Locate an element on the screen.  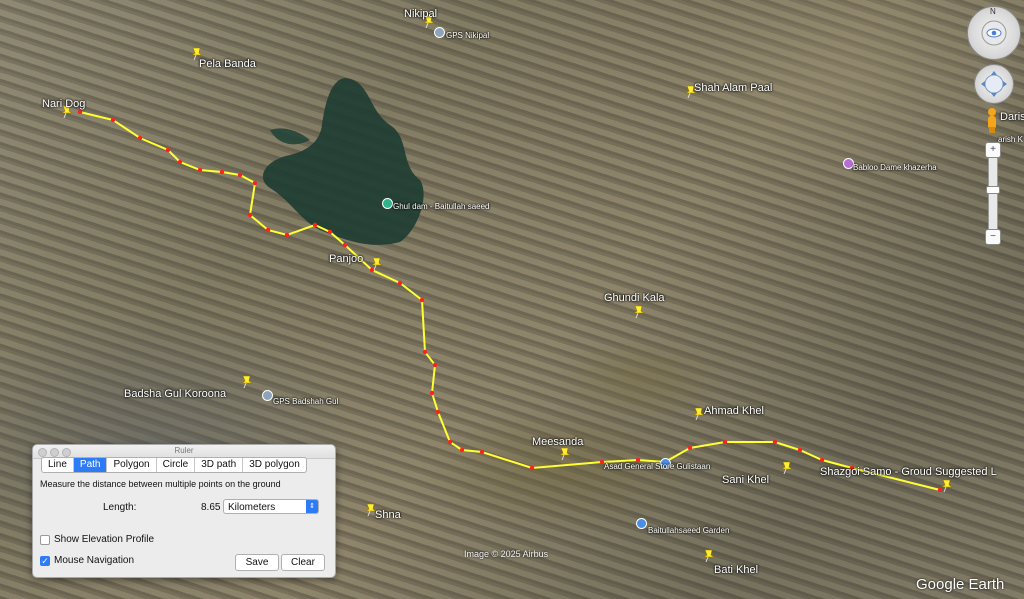
place-label: Babloo Dame khazerha is located at coordinates (895, 167).